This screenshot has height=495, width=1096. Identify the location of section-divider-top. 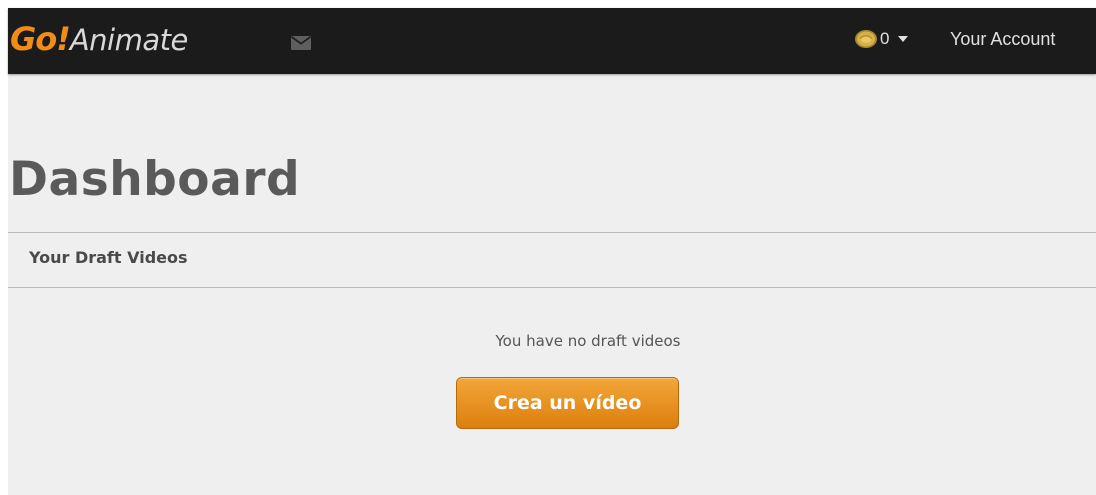
(552, 232).